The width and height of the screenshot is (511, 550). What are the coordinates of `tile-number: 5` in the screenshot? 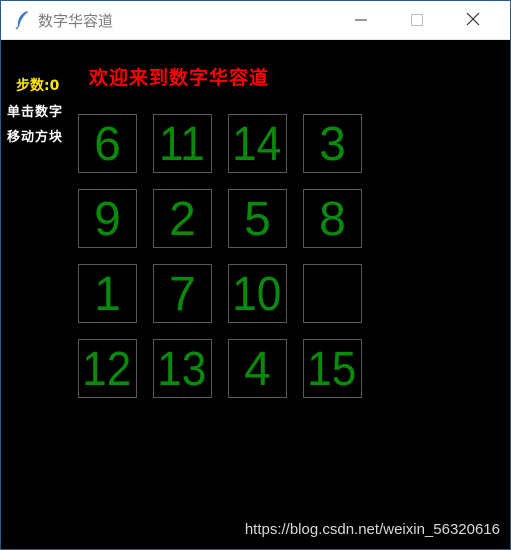 It's located at (257, 219).